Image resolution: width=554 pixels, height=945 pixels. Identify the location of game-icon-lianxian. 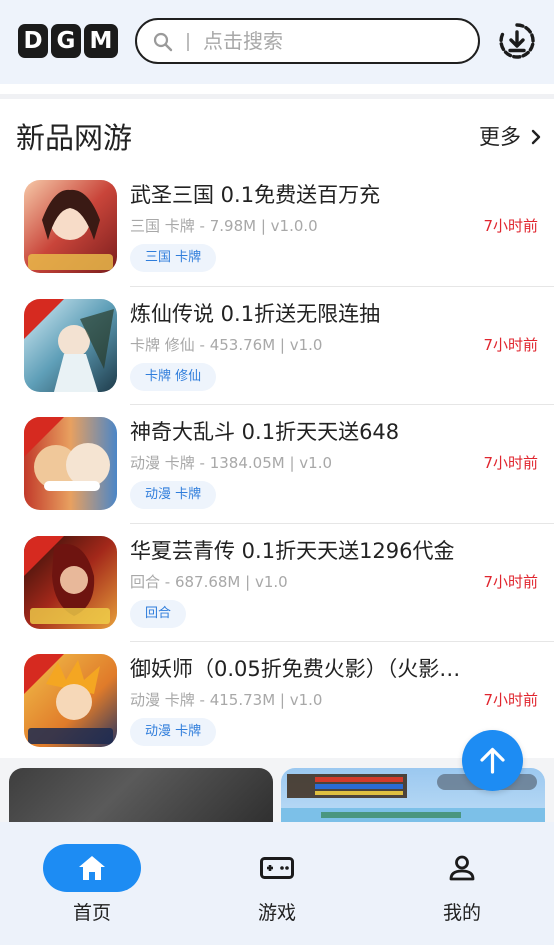
(70, 345).